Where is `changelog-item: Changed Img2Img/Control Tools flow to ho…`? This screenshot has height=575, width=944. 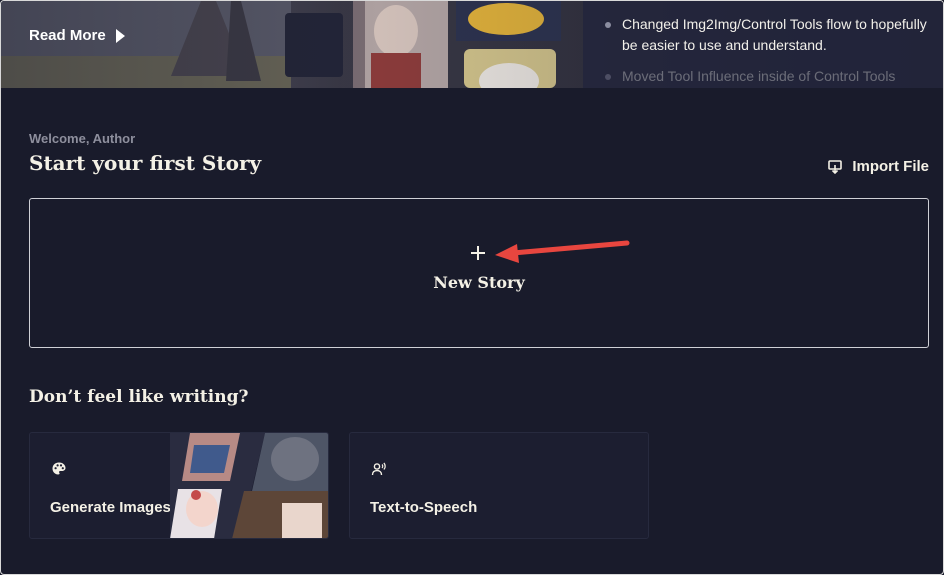 changelog-item: Changed Img2Img/Control Tools flow to ho… is located at coordinates (769, 35).